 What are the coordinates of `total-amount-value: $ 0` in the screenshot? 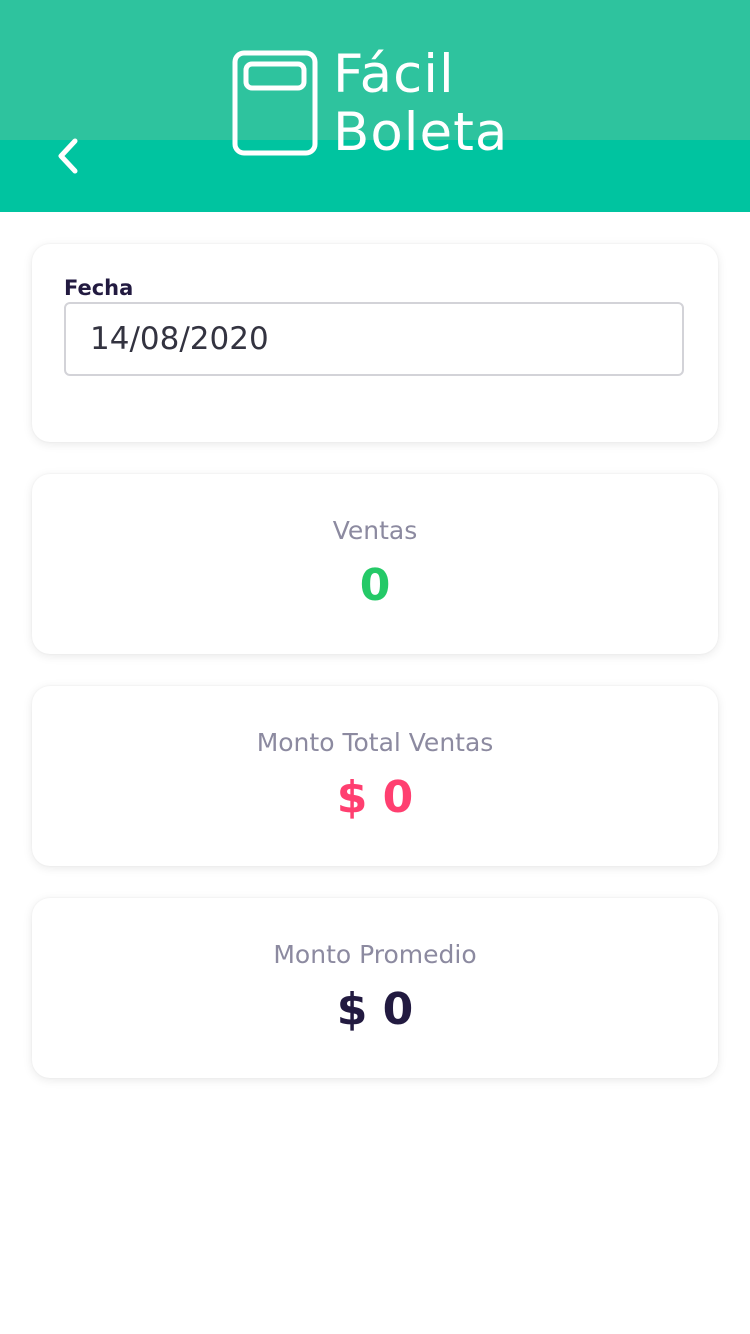 It's located at (375, 797).